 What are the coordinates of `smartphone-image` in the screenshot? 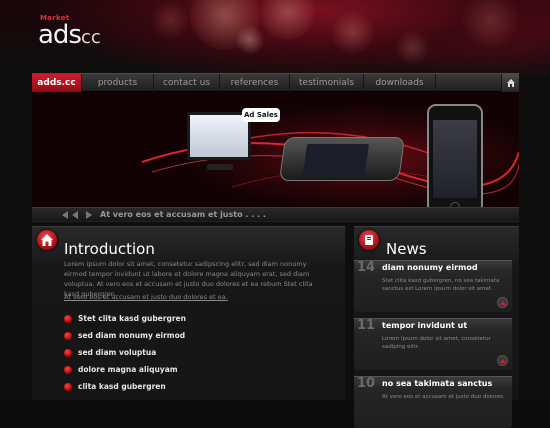 It's located at (342, 159).